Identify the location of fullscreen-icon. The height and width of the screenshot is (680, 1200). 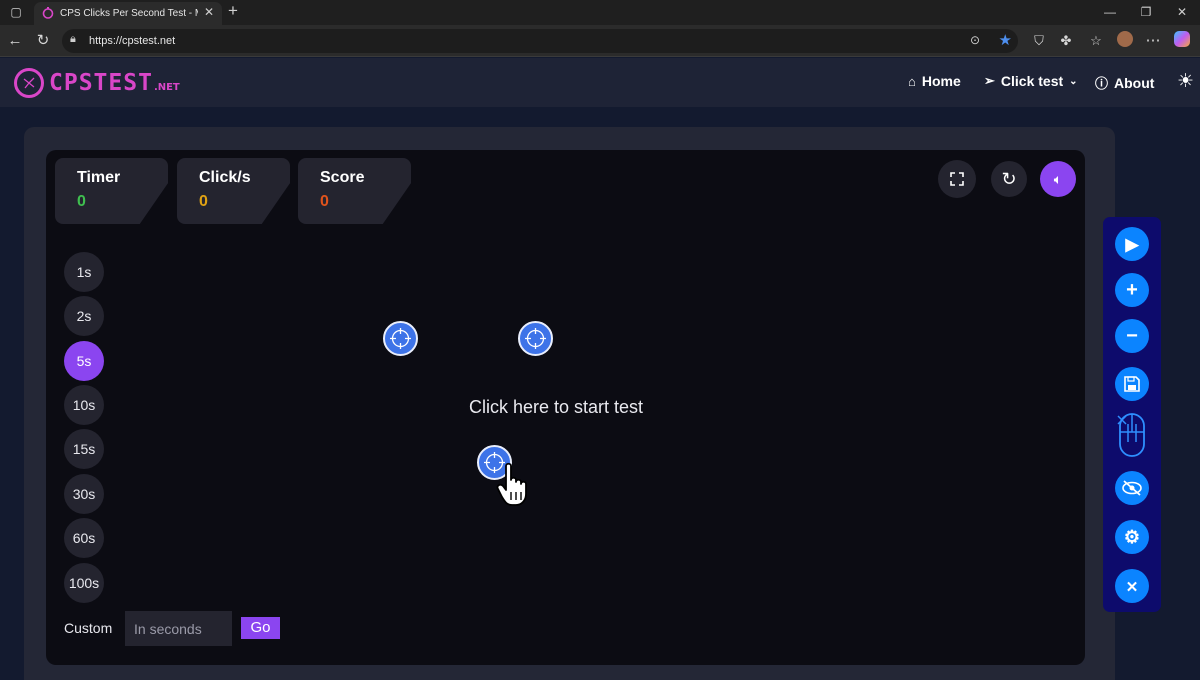
(957, 179).